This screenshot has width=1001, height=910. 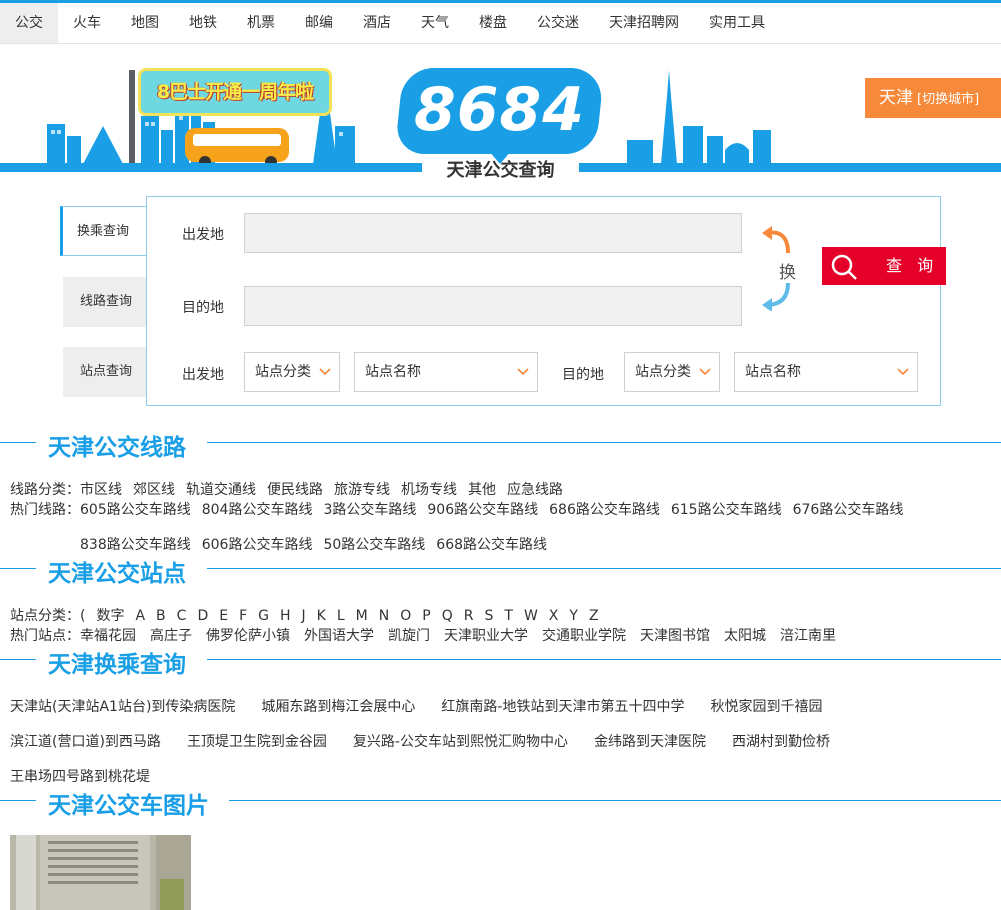 What do you see at coordinates (285, 616) in the screenshot?
I see `letter-link: H` at bounding box center [285, 616].